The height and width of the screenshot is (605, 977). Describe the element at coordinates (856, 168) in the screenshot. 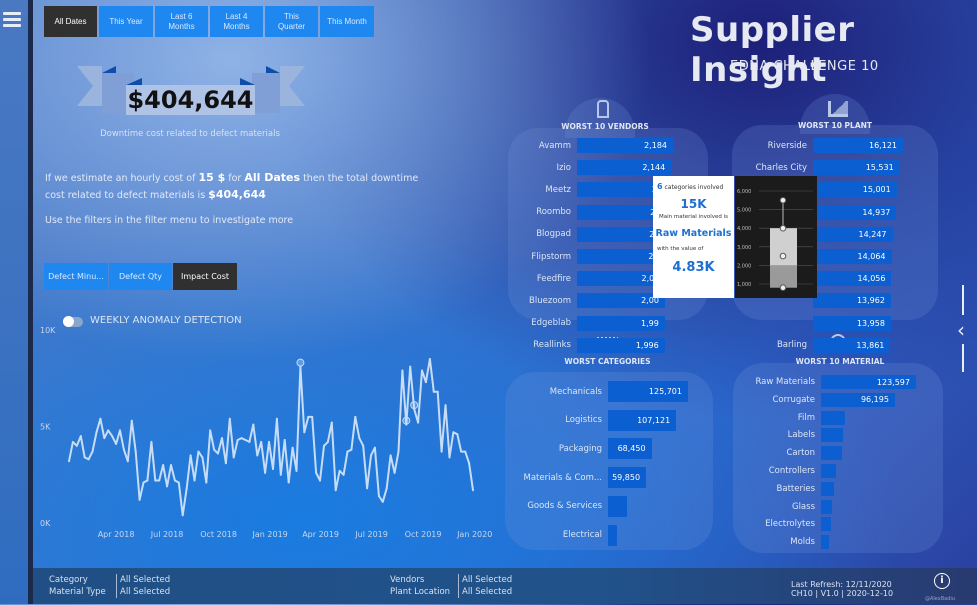

I see `bar: 15,531` at that location.